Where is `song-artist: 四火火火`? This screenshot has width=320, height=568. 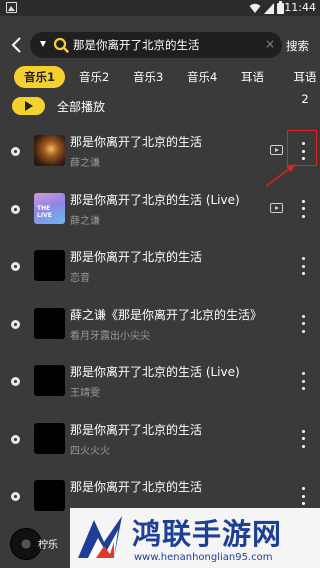 song-artist: 四火火火 is located at coordinates (90, 451).